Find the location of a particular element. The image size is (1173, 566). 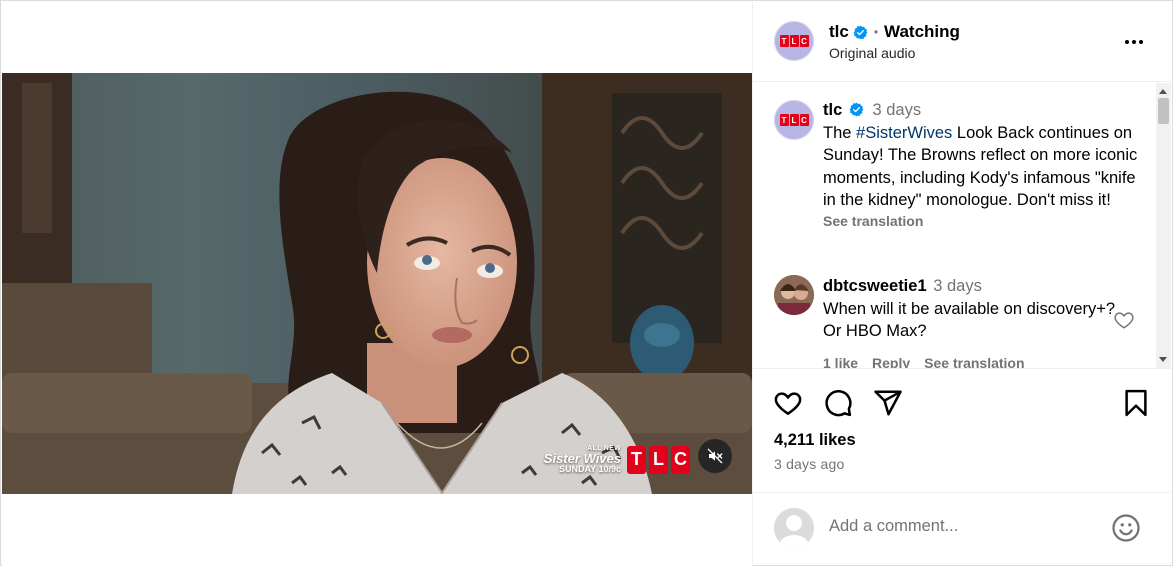

comment-icon is located at coordinates (838, 403).